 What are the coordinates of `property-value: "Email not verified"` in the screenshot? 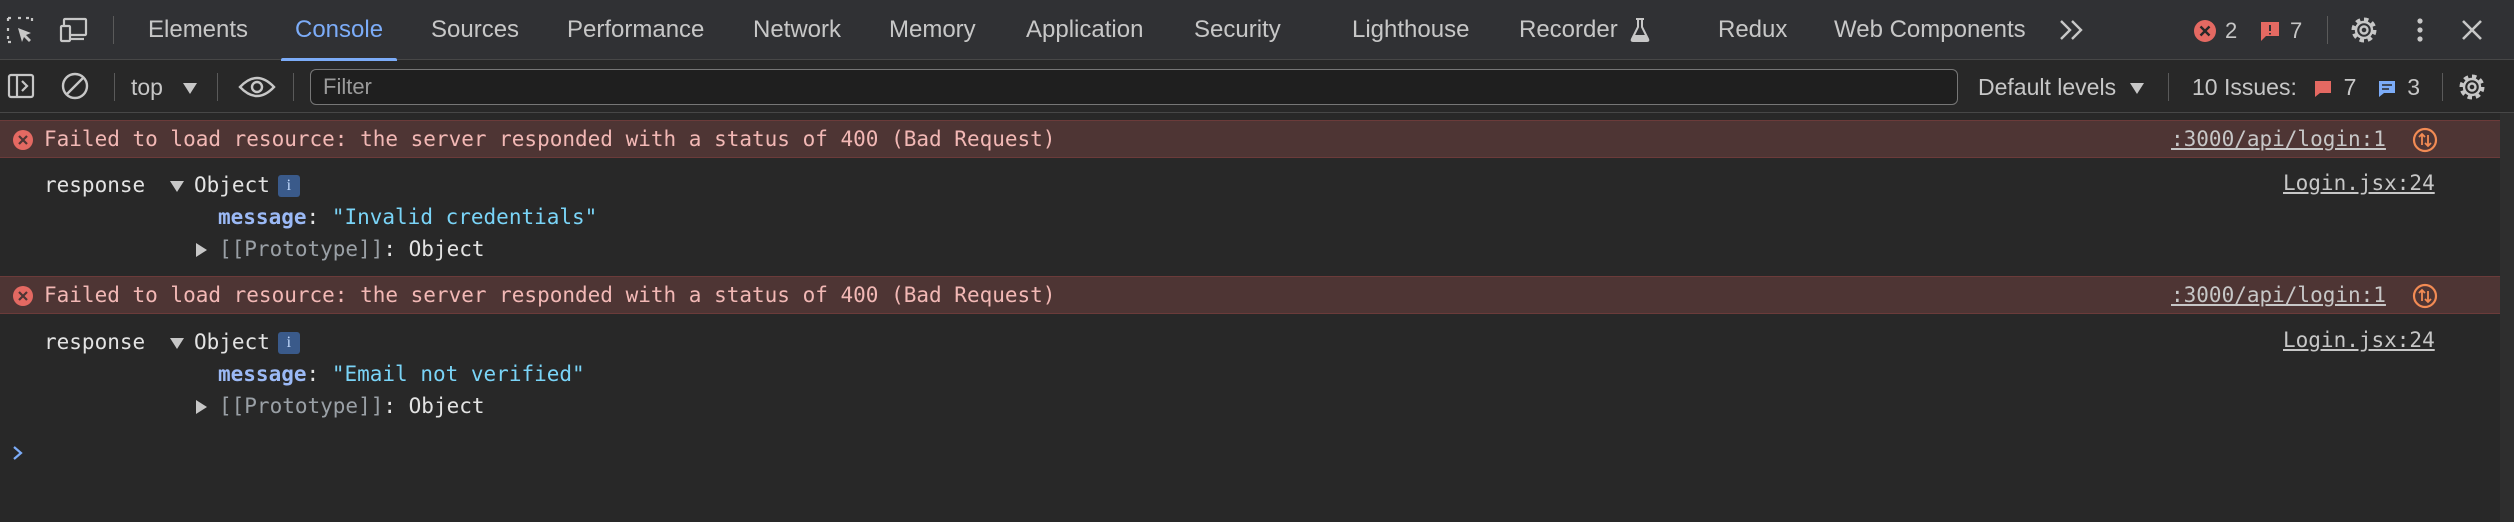 It's located at (458, 374).